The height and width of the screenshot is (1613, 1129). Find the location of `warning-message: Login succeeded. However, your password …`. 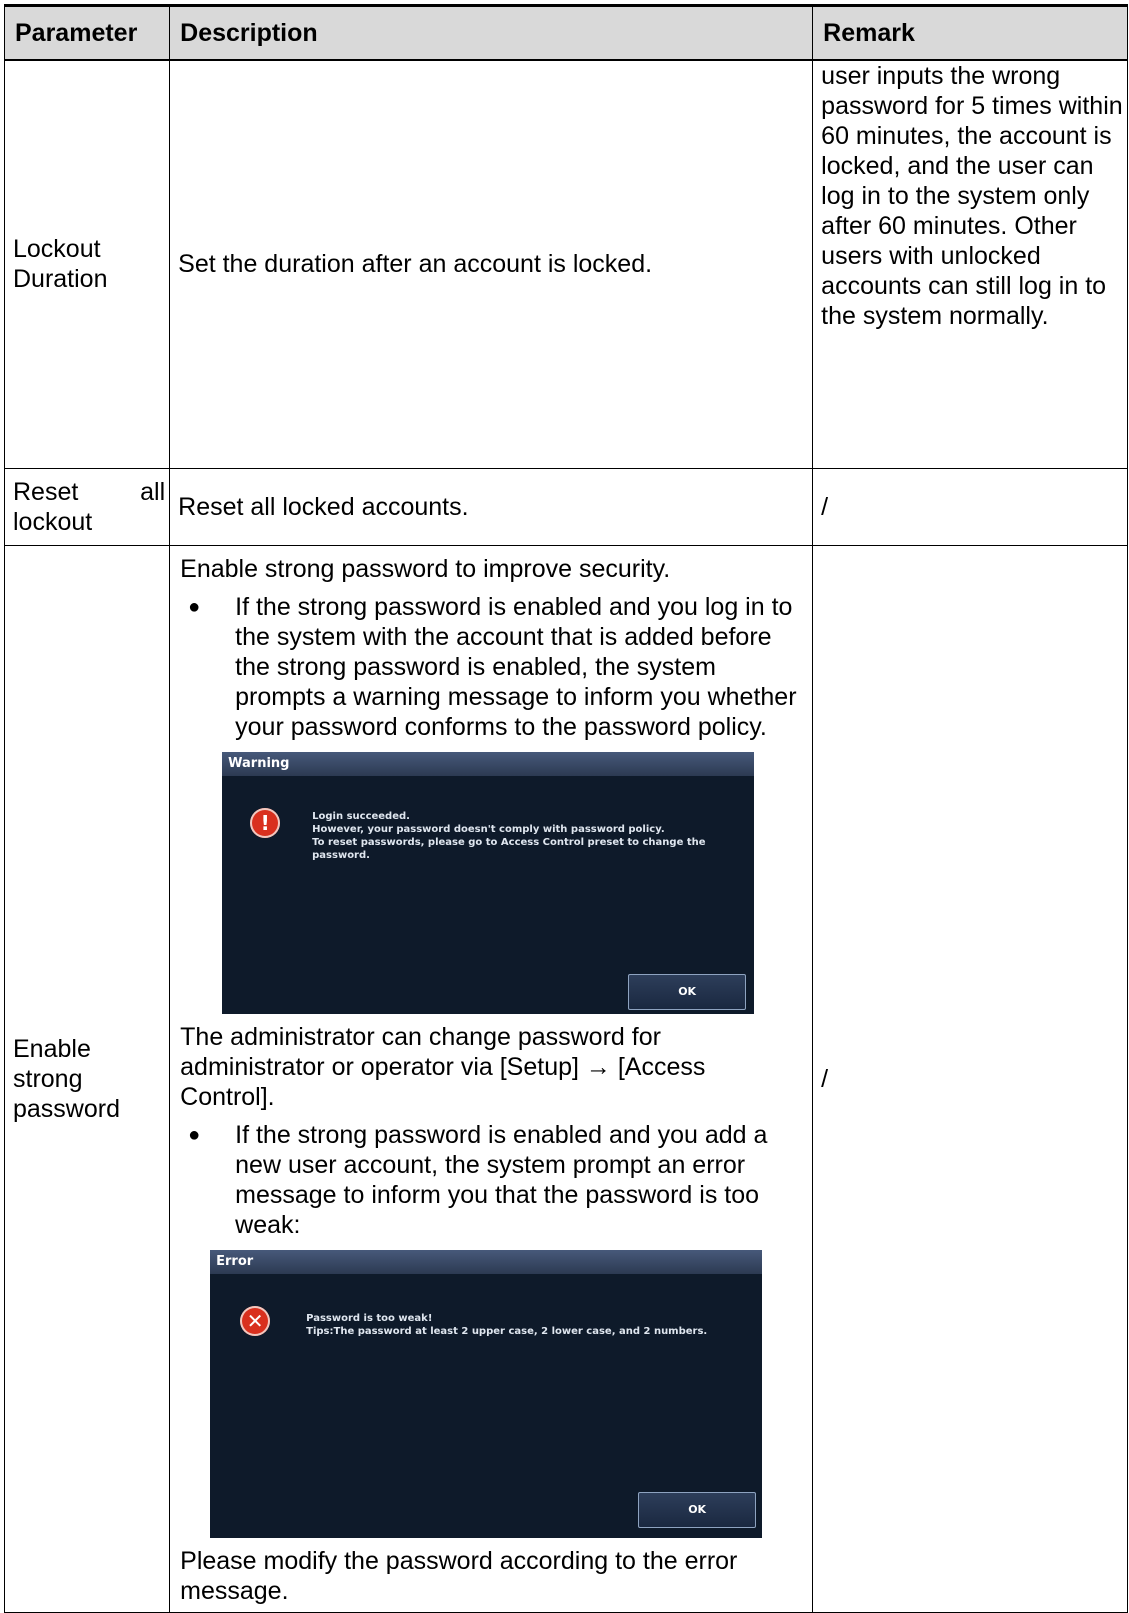

warning-message: Login succeeded. However, your password … is located at coordinates (508, 836).